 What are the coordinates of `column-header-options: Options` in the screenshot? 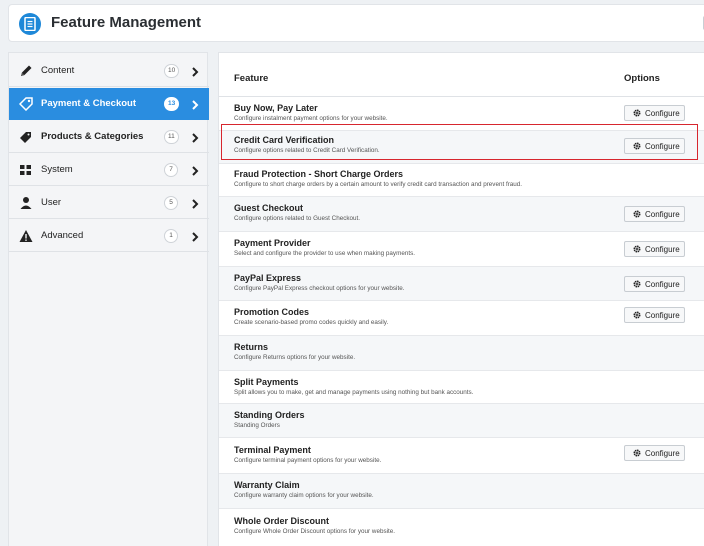 It's located at (642, 78).